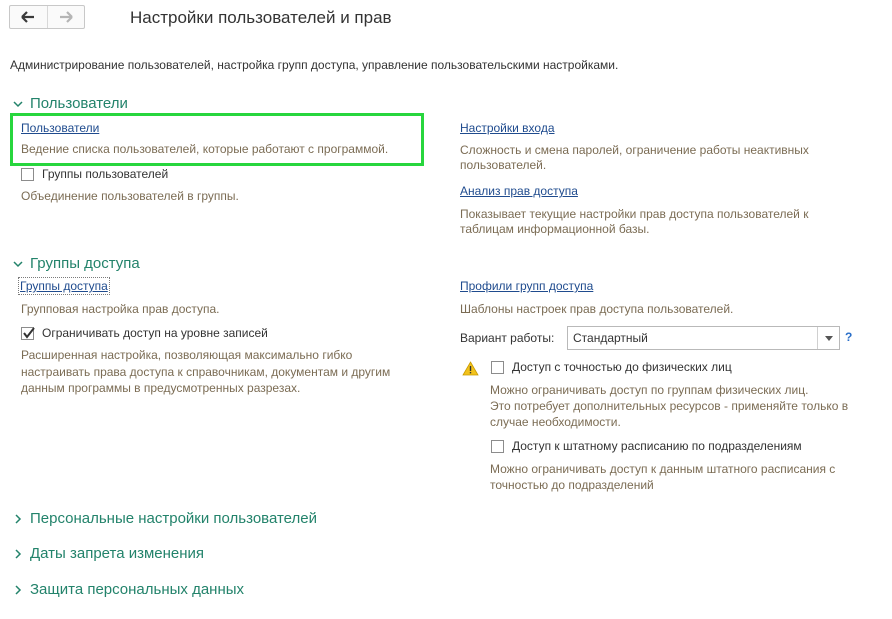 The height and width of the screenshot is (619, 892). I want to click on navigation-buttons, so click(47, 17).